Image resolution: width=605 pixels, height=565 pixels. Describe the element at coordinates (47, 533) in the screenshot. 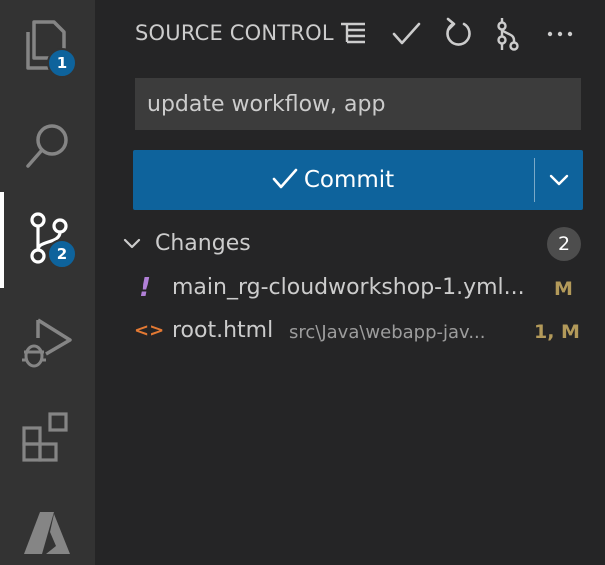

I see `azure-icon` at that location.